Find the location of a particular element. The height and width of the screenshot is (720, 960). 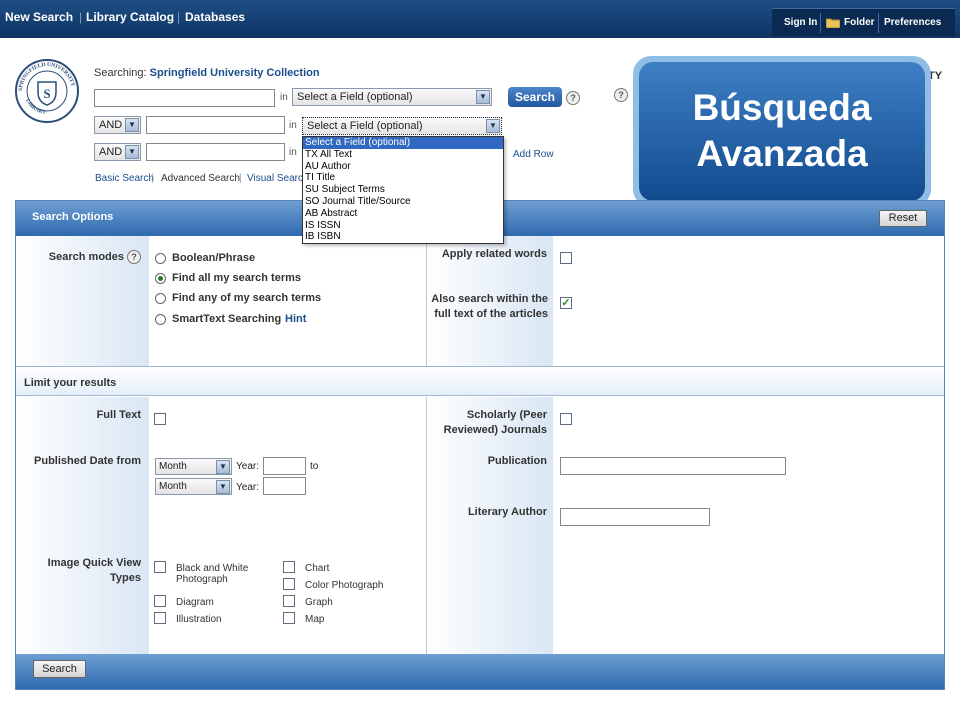

footer-search-button: Search is located at coordinates (59, 669).